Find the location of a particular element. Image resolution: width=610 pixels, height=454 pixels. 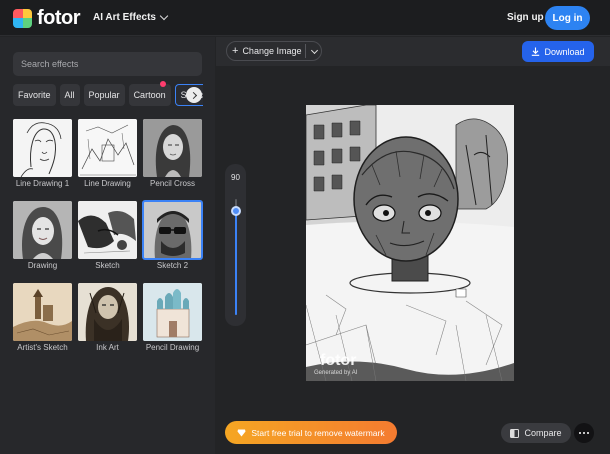

watermark-subtitle: Generated by AI is located at coordinates (336, 373).